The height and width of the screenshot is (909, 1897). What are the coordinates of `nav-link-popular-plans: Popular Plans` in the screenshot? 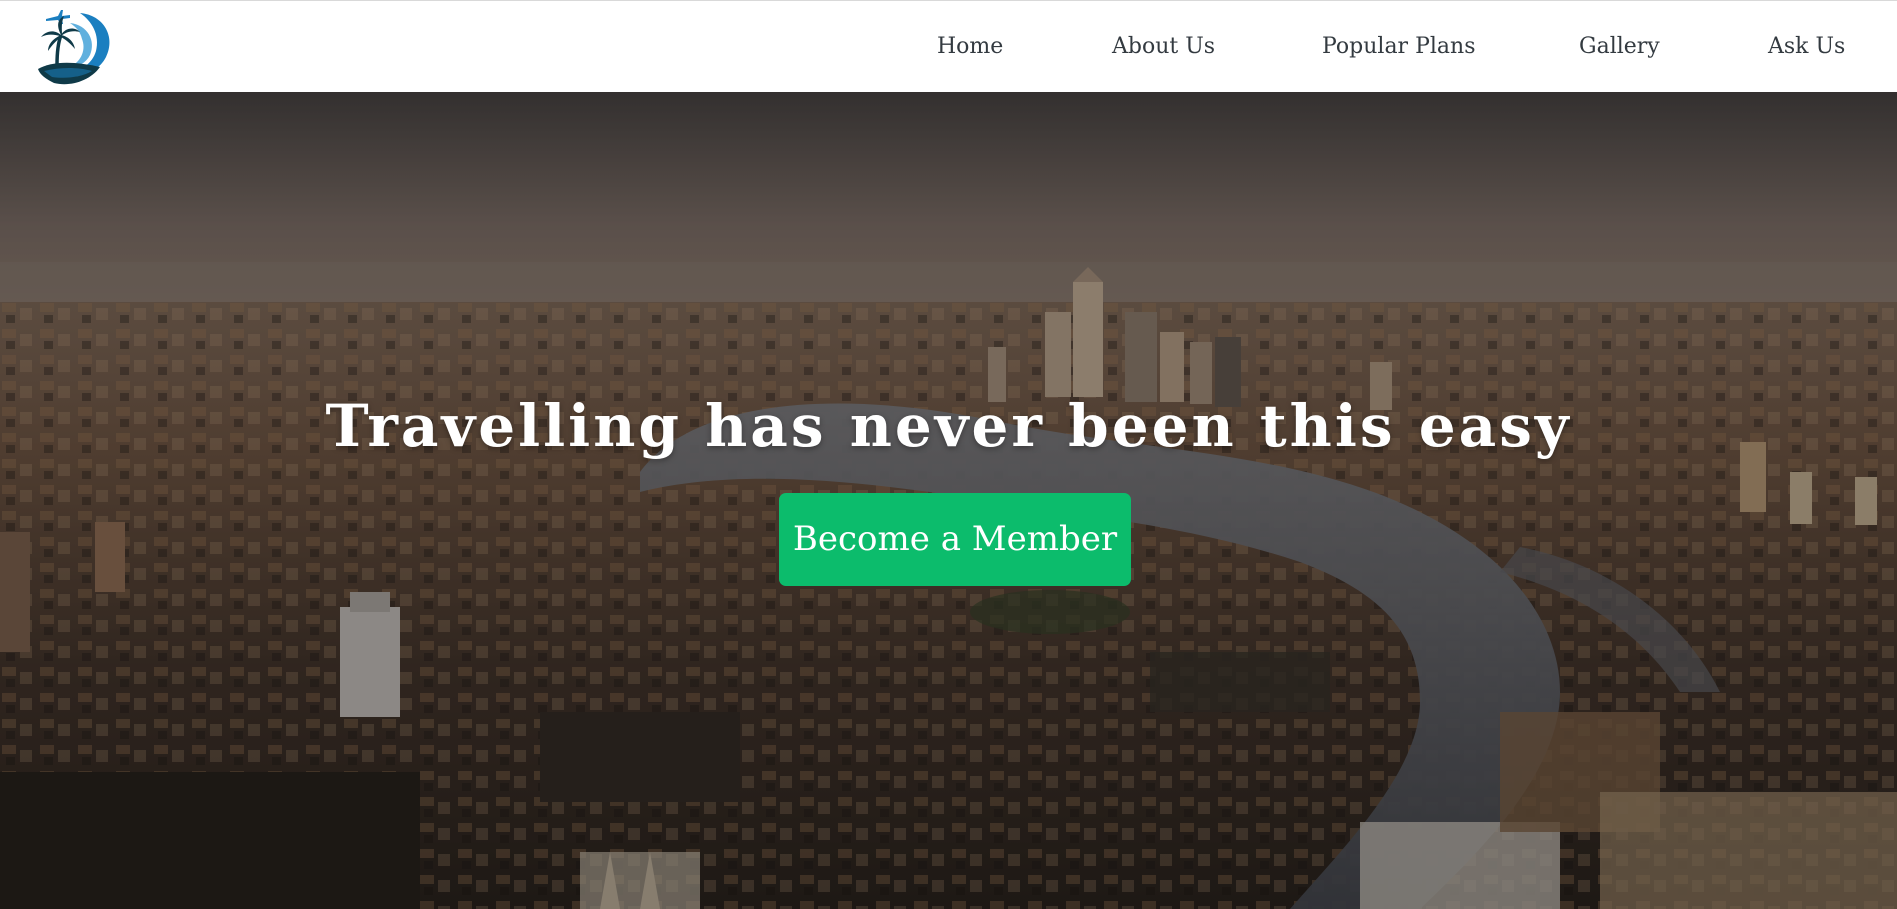 It's located at (1398, 46).